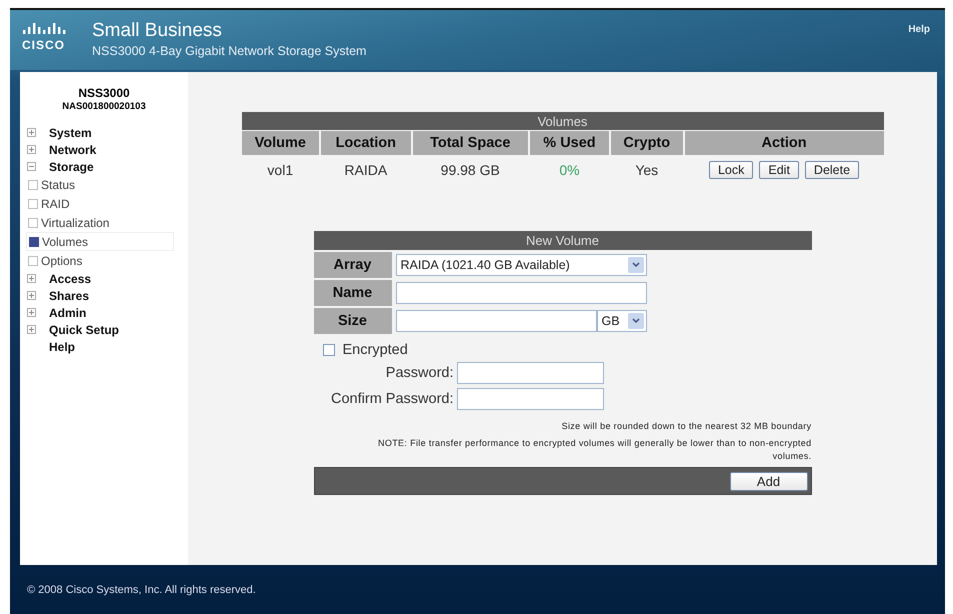 The width and height of the screenshot is (953, 614). What do you see at coordinates (779, 170) in the screenshot?
I see `action-button: Edit` at bounding box center [779, 170].